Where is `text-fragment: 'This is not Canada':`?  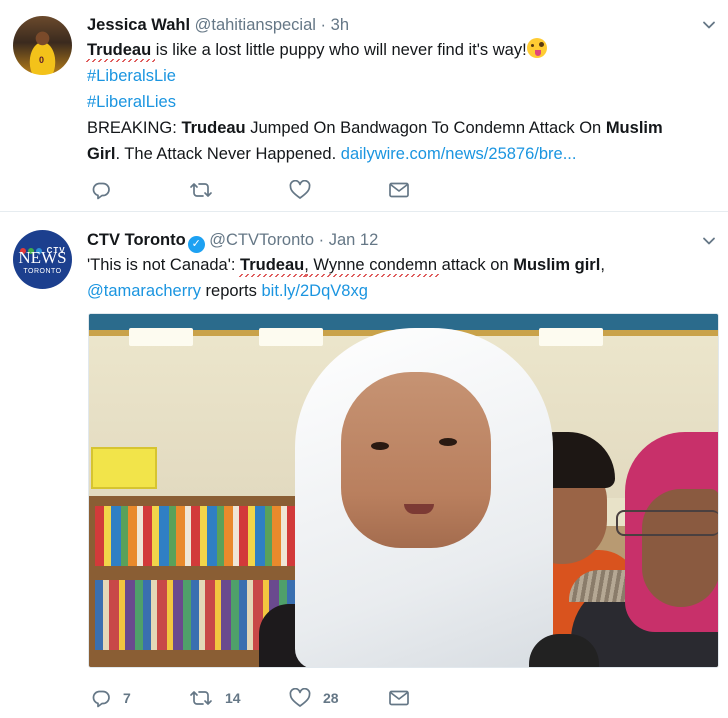 text-fragment: 'This is not Canada': is located at coordinates (164, 265).